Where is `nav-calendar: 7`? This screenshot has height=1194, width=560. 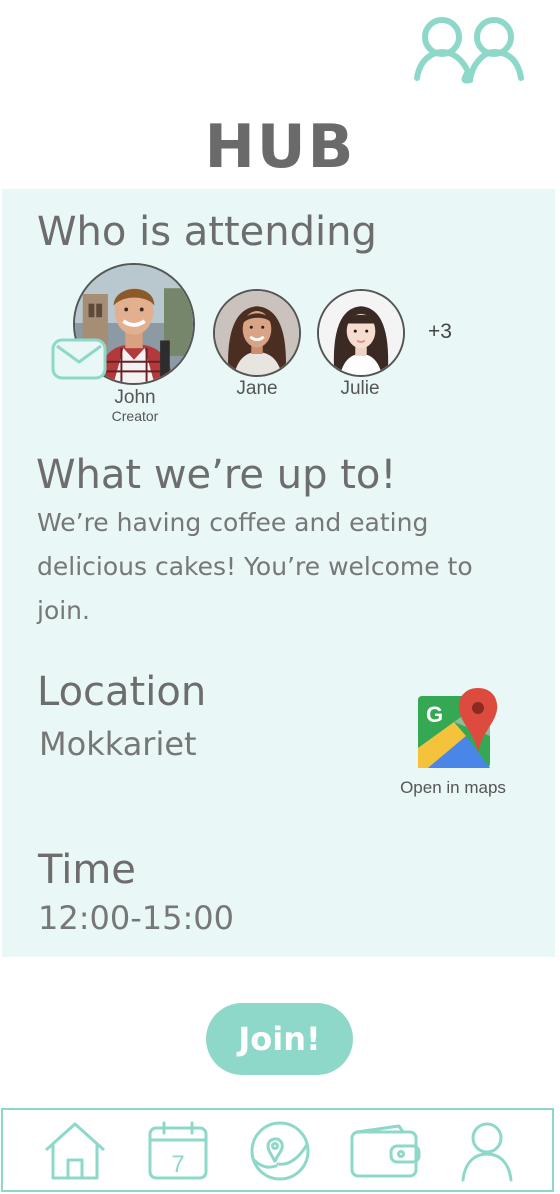
nav-calendar: 7 is located at coordinates (178, 1151).